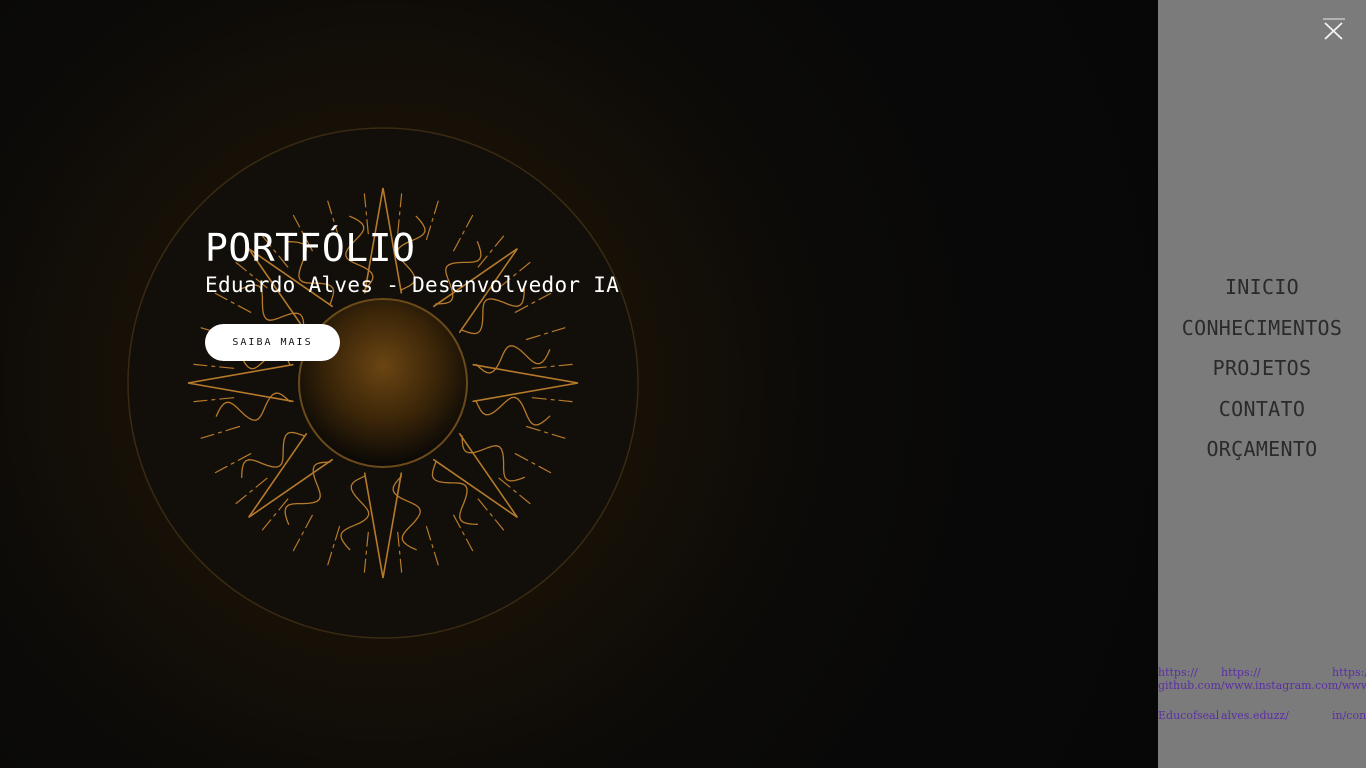 This screenshot has width=1366, height=768. Describe the element at coordinates (1262, 685) in the screenshot. I see `social-links-domains: github.com/www.instagram.com/www.li` at that location.